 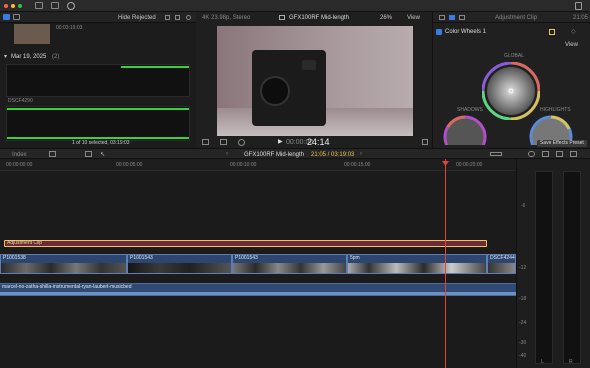 What do you see at coordinates (578, 6) in the screenshot?
I see `share-icon` at bounding box center [578, 6].